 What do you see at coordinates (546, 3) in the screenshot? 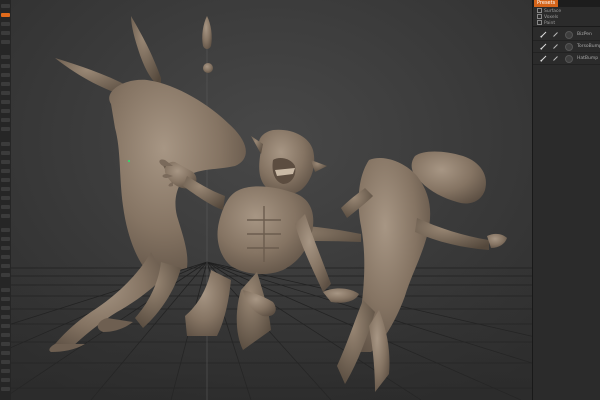
I see `presets-tab: Presets` at bounding box center [546, 3].